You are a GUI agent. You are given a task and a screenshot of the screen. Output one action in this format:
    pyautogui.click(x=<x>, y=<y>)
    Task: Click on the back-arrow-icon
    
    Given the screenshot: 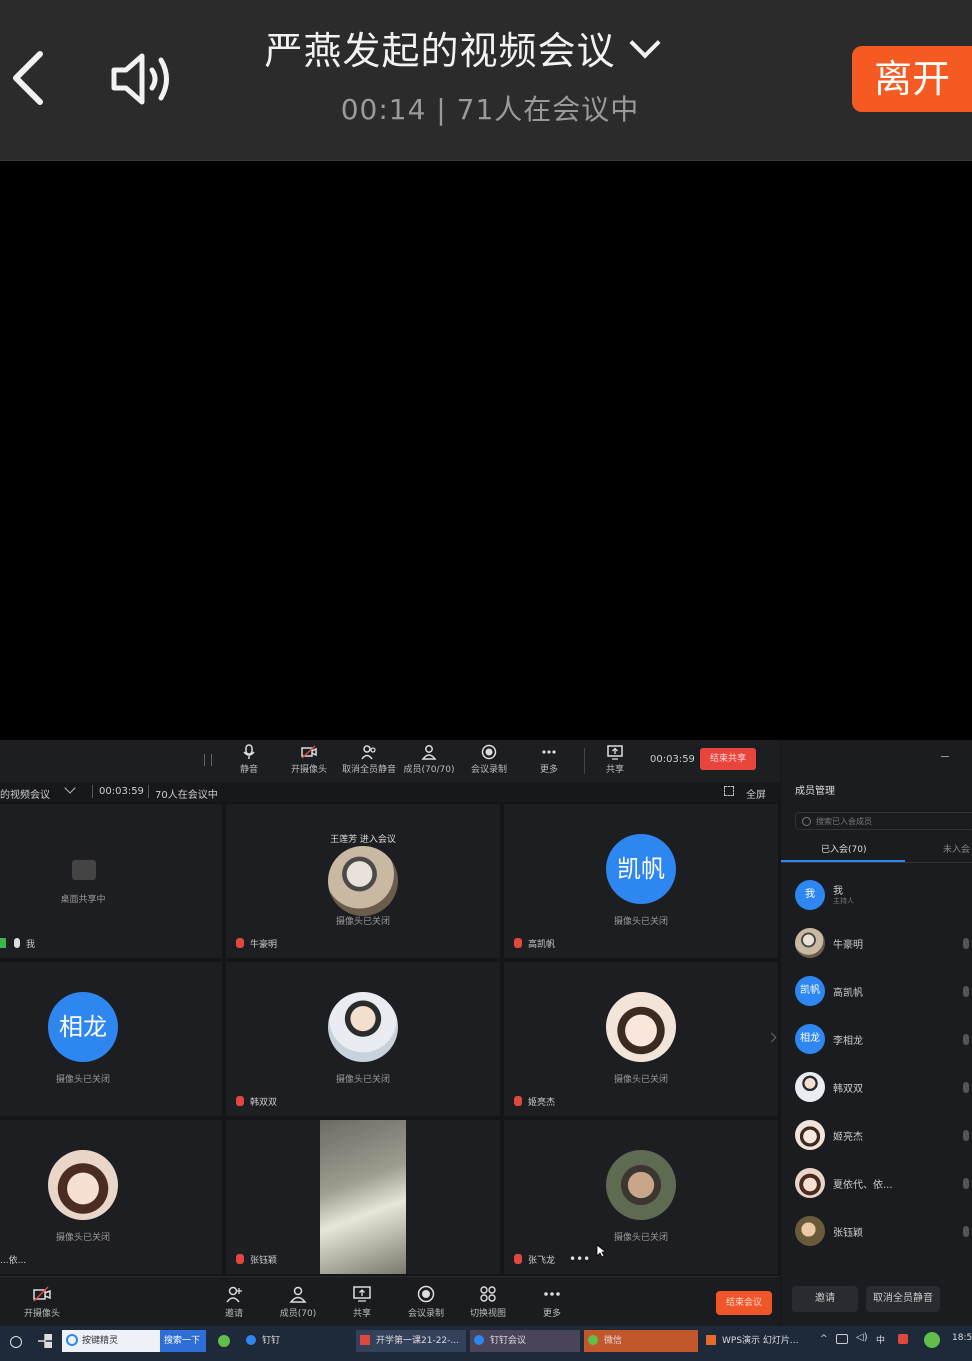 What is the action you would take?
    pyautogui.click(x=28, y=78)
    